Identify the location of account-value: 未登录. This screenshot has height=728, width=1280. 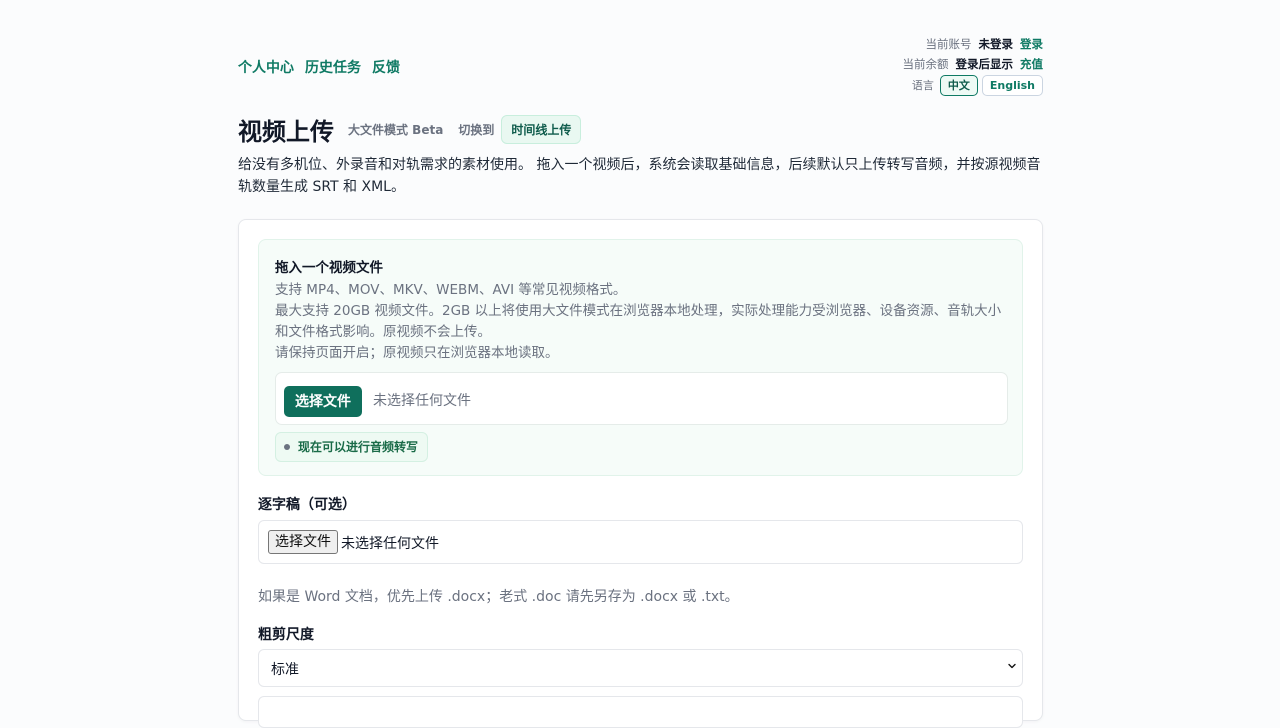
(996, 44).